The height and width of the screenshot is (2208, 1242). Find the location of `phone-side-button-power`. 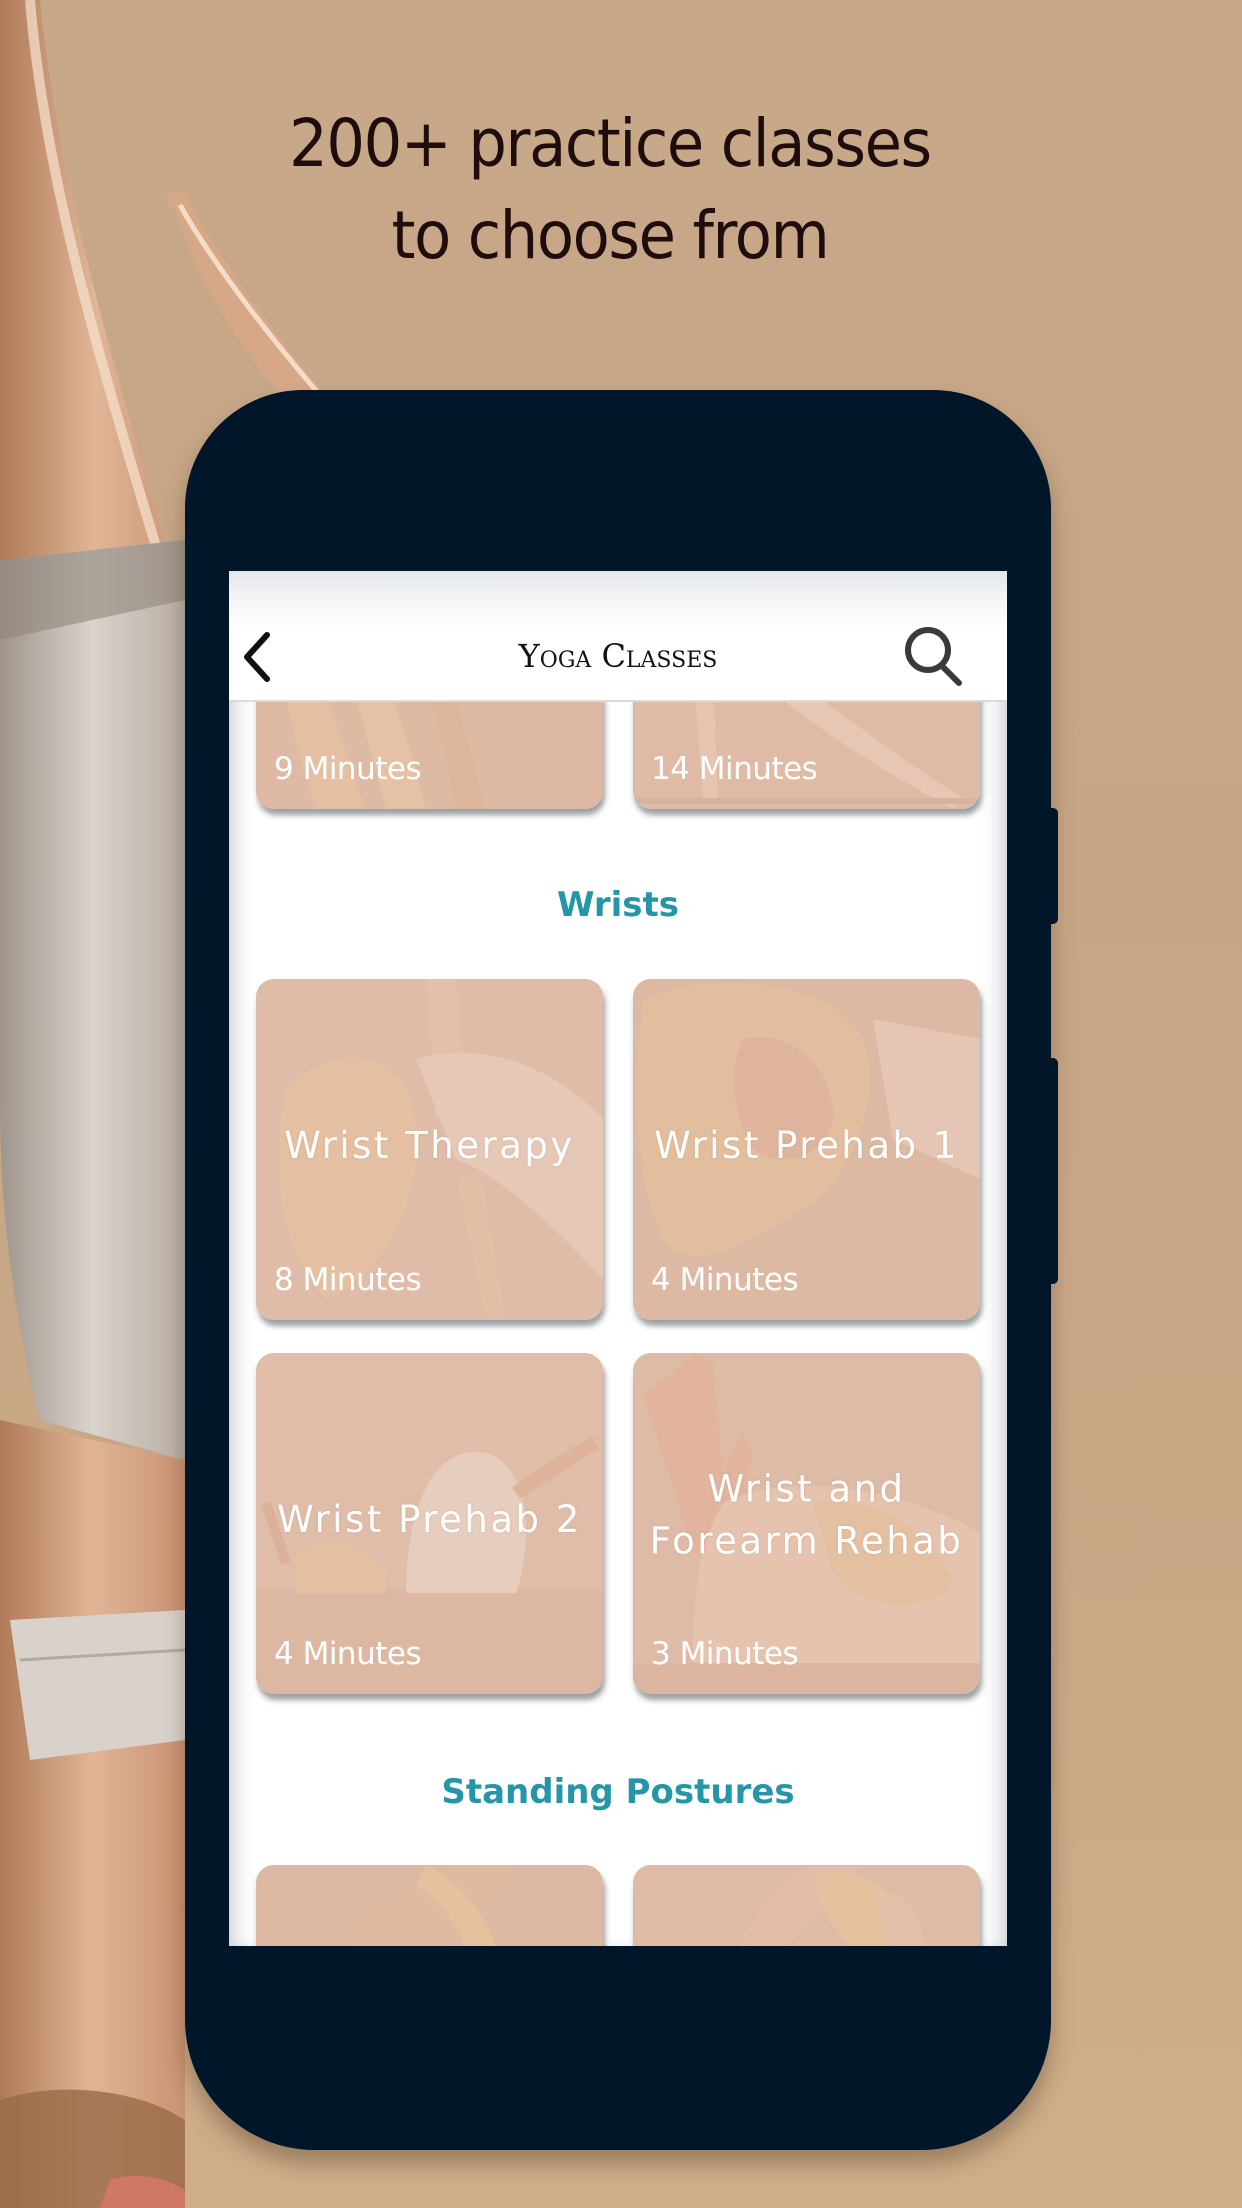

phone-side-button-power is located at coordinates (1054, 866).